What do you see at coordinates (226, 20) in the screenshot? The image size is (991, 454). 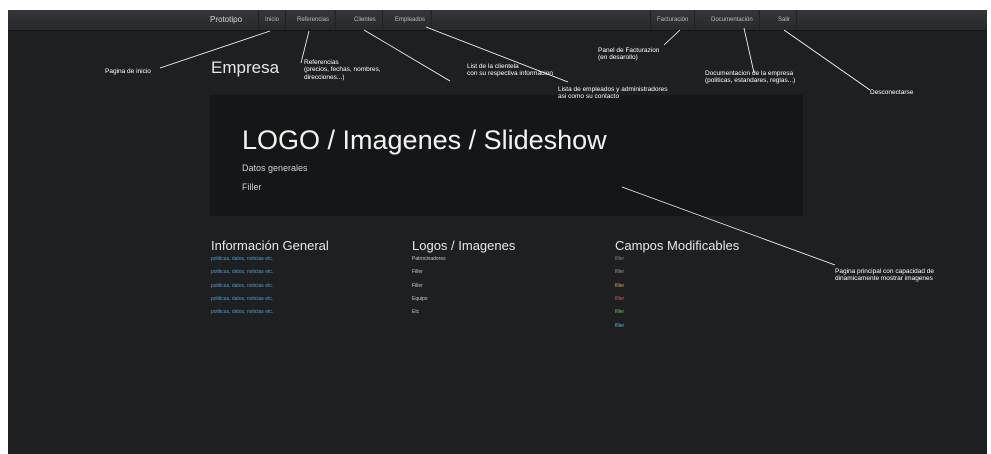 I see `brand-link: Prototipo` at bounding box center [226, 20].